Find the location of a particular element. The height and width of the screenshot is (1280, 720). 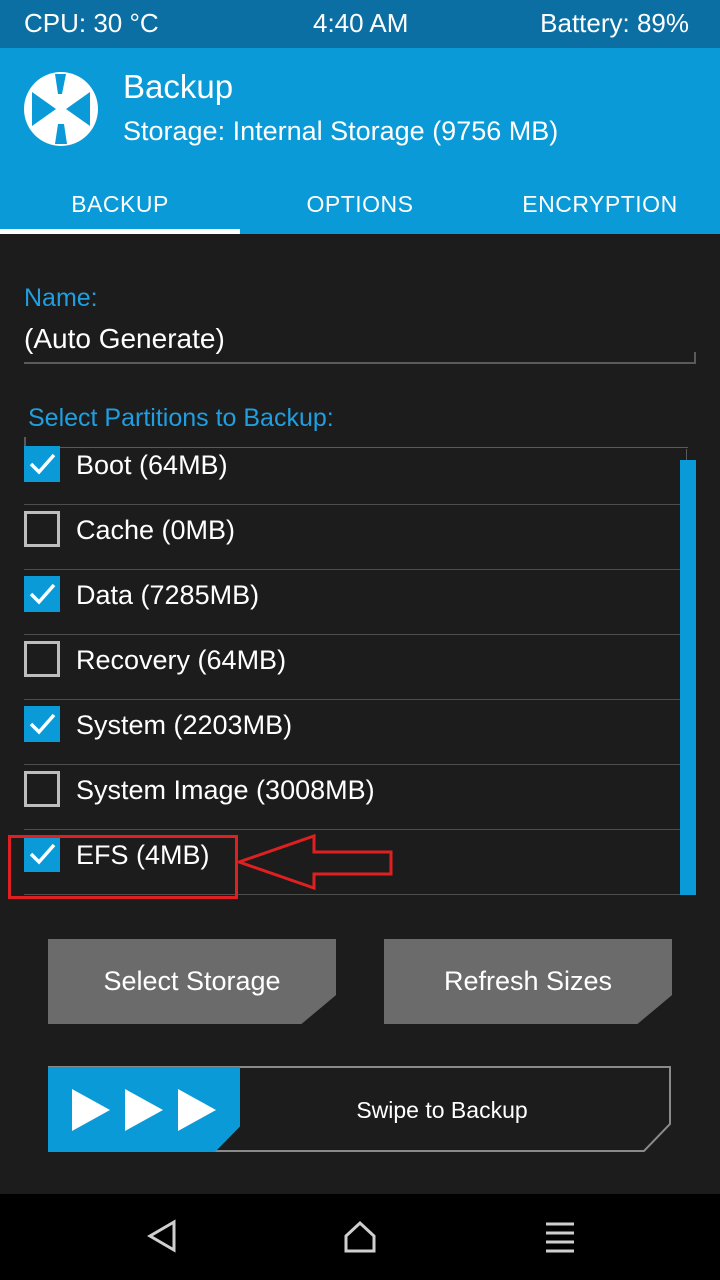

home-icon is located at coordinates (360, 1236).